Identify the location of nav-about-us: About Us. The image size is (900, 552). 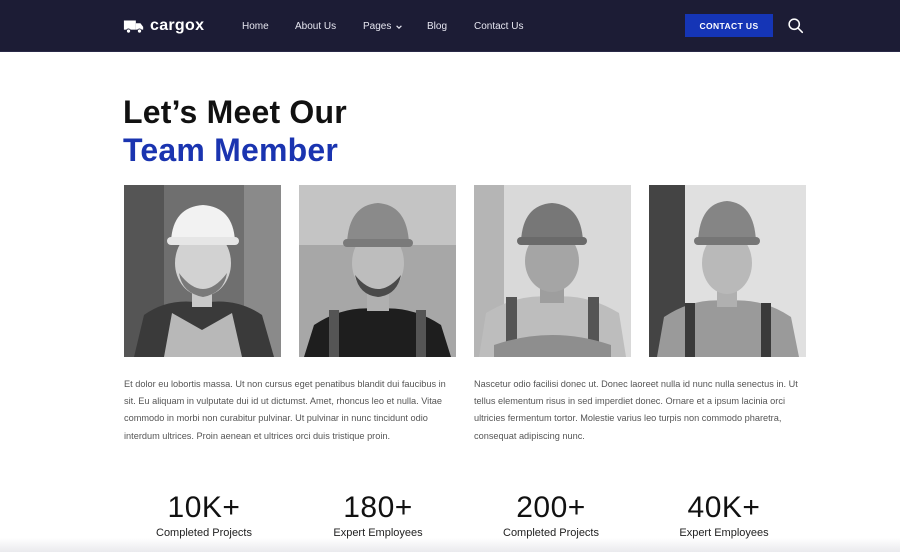
(315, 26).